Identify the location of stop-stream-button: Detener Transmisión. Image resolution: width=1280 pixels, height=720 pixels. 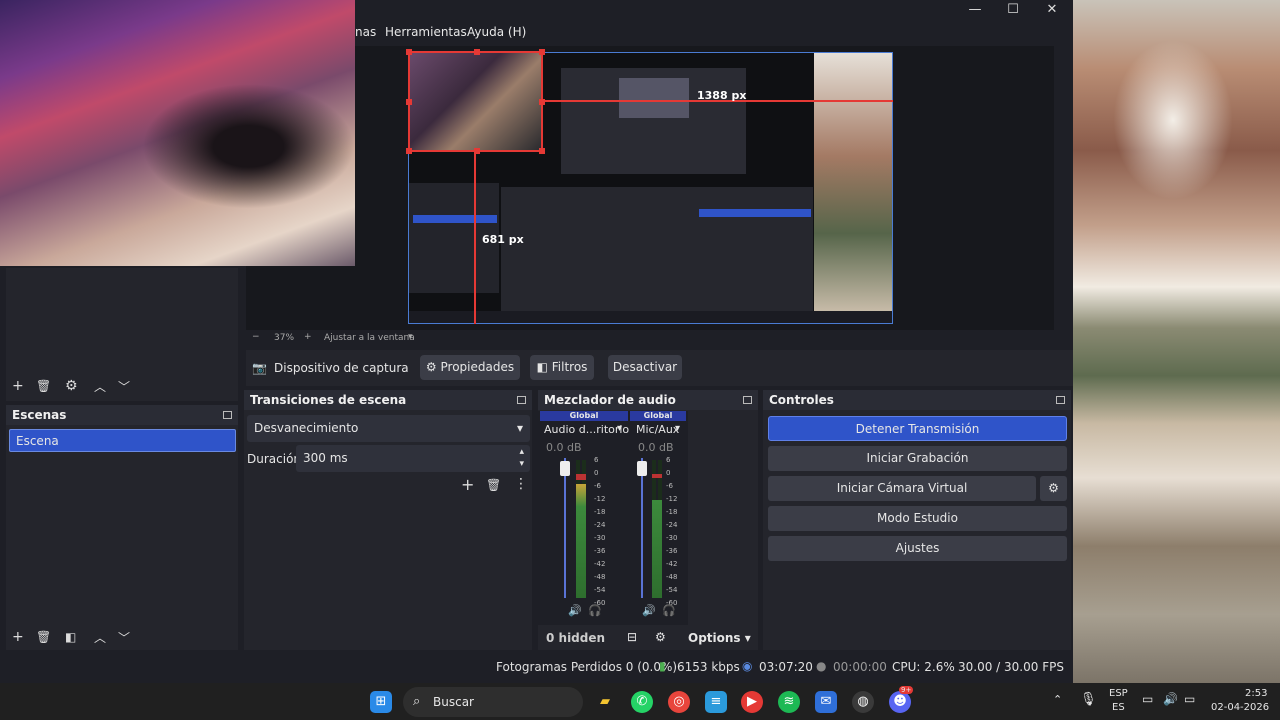
(917, 428).